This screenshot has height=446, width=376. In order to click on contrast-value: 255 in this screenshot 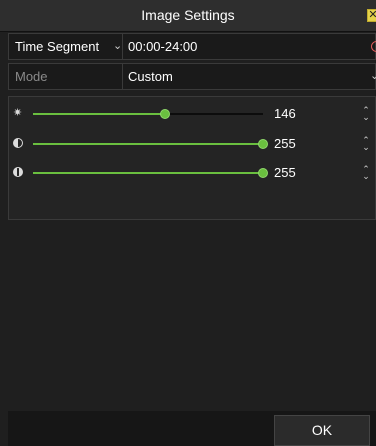, I will do `click(285, 143)`.